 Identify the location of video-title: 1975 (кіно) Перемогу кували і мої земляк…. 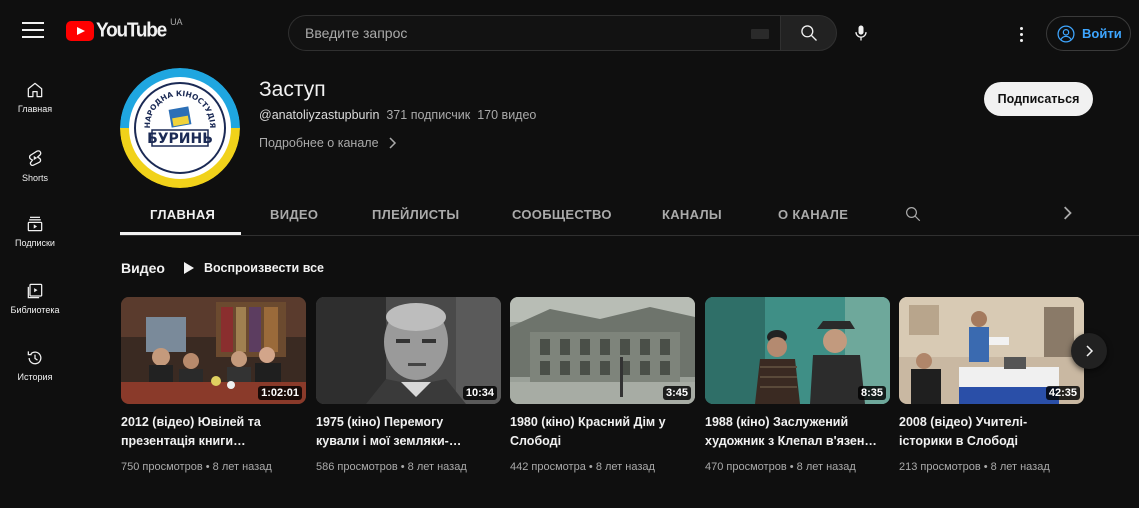
(408, 432).